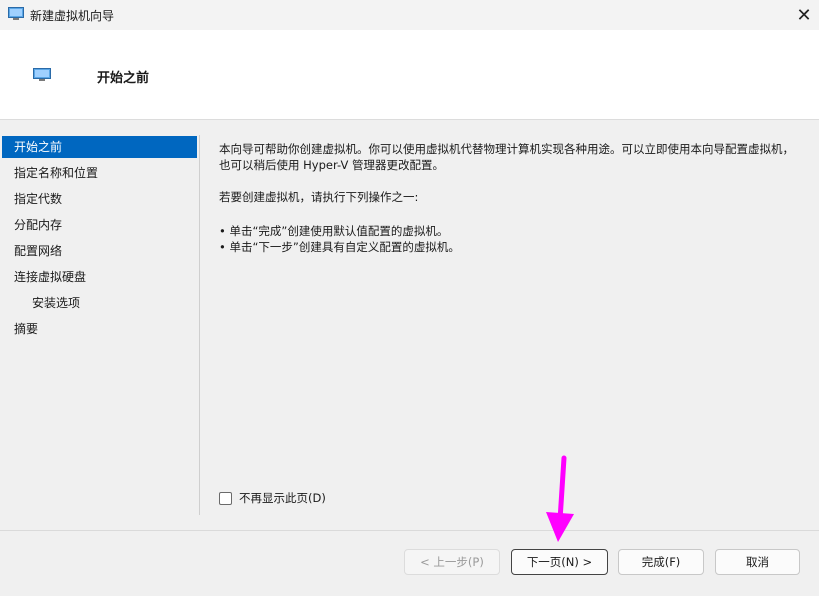 The height and width of the screenshot is (596, 819). Describe the element at coordinates (72, 16) in the screenshot. I see `window-title: 新建虚拟机向导` at that location.